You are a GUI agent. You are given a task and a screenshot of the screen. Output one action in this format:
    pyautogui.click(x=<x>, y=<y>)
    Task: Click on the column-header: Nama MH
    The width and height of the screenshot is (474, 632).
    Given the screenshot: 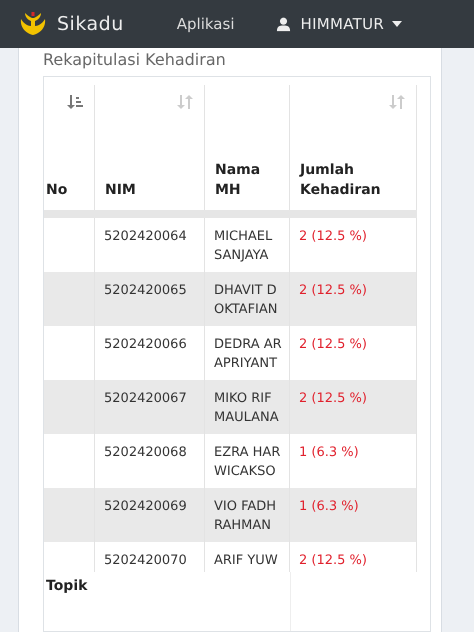 What is the action you would take?
    pyautogui.click(x=252, y=180)
    